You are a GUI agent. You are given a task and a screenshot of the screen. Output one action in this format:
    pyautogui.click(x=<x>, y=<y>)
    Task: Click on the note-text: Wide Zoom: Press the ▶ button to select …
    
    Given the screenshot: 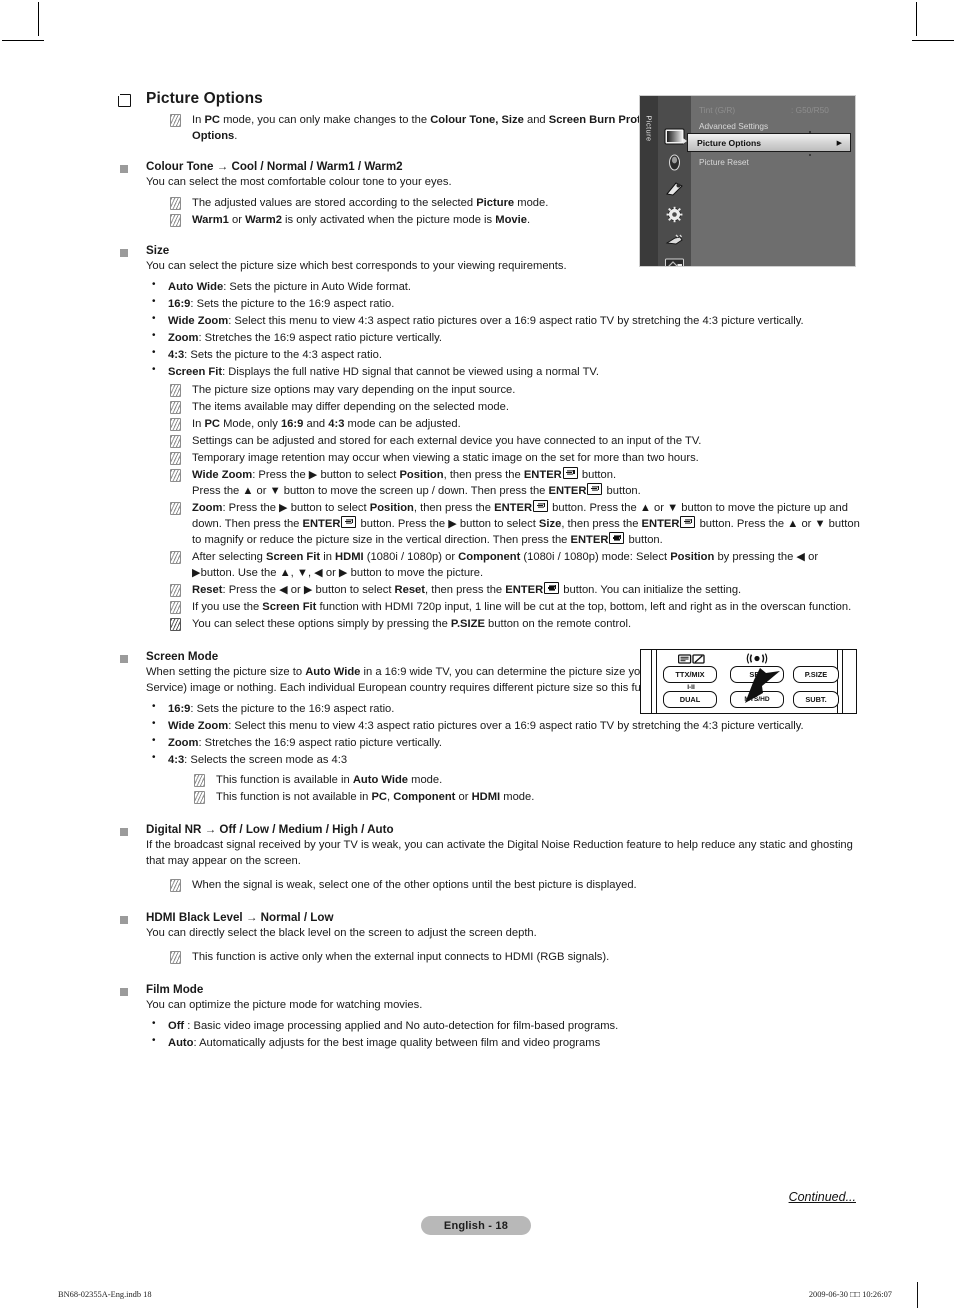 What is the action you would take?
    pyautogui.click(x=416, y=482)
    